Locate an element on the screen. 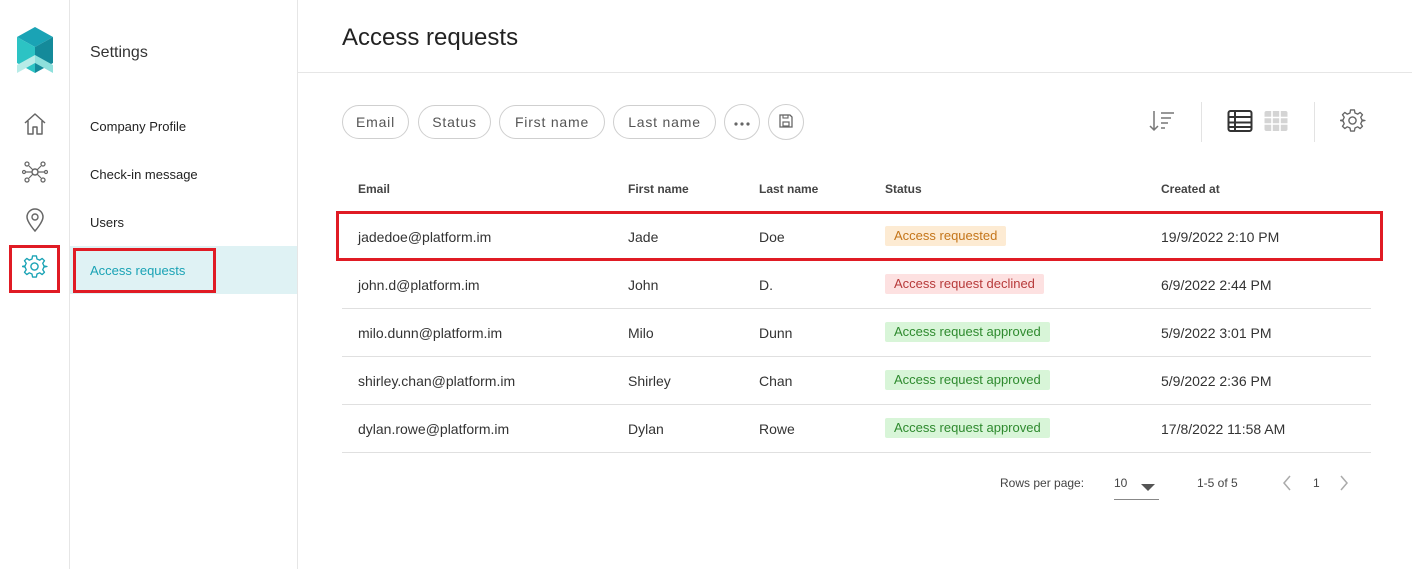  chevron-left-icon is located at coordinates (1287, 485).